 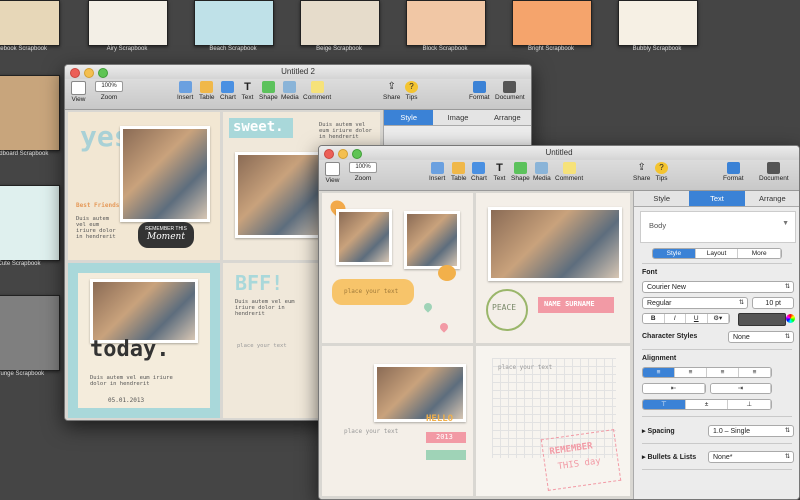 I want to click on bold-button: B, so click(x=654, y=318).